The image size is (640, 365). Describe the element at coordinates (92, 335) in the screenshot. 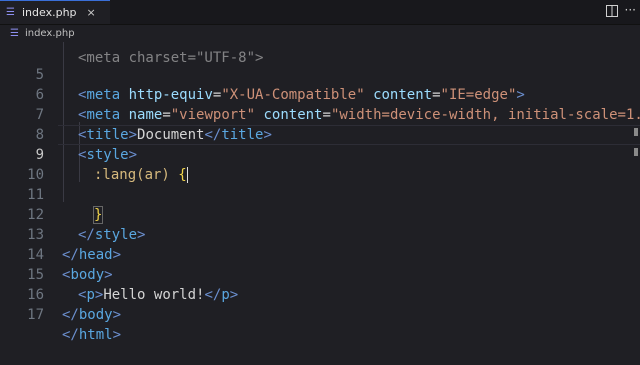

I see `code-text: </html>` at that location.